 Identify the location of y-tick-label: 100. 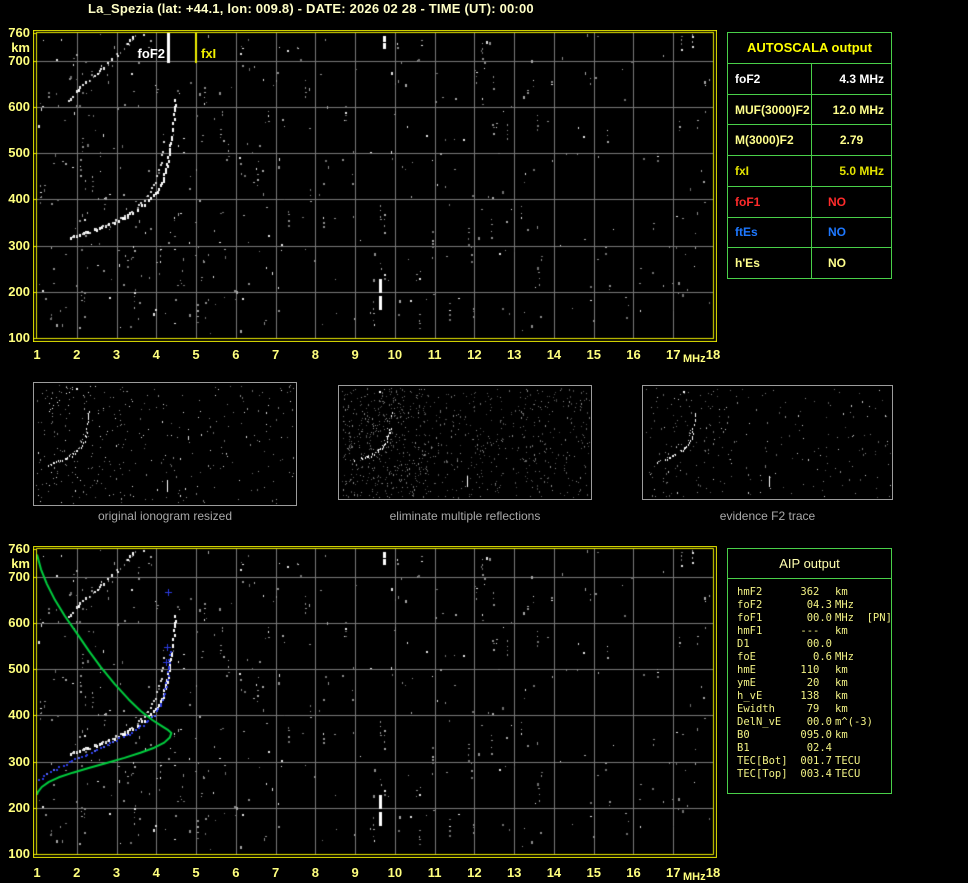
(19, 853).